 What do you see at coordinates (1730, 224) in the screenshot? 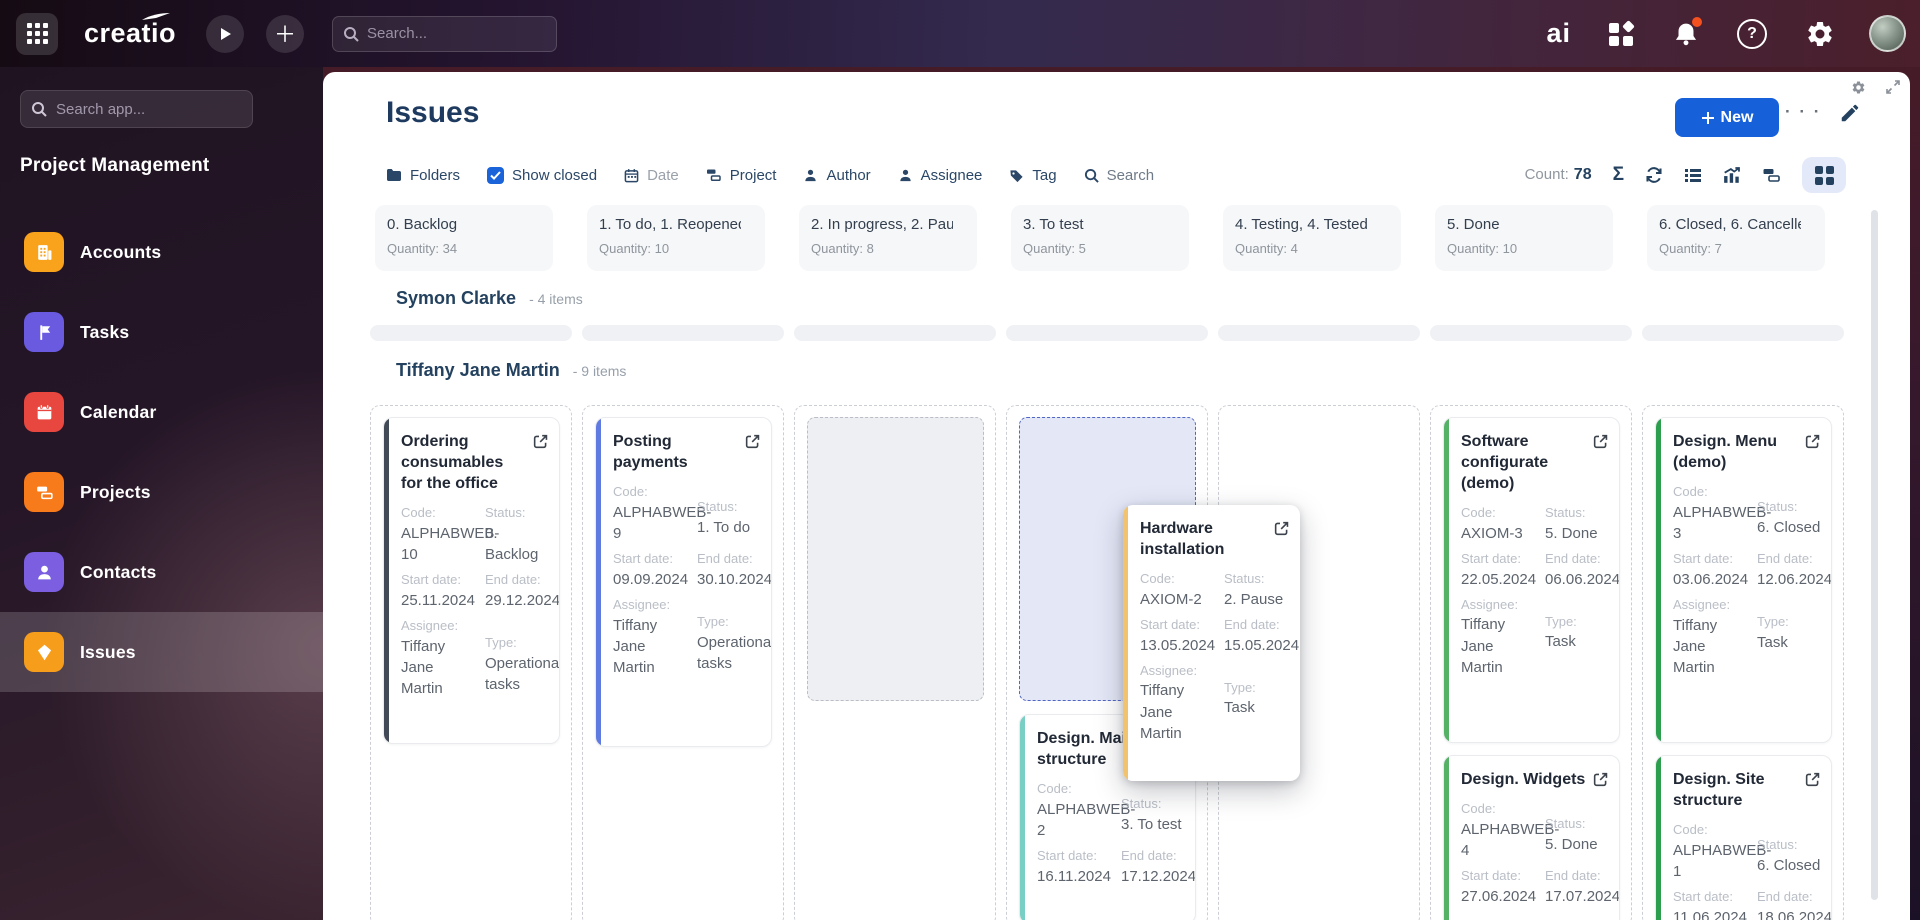
I see `column-name: 6. Closed, 6. Cancelled` at bounding box center [1730, 224].